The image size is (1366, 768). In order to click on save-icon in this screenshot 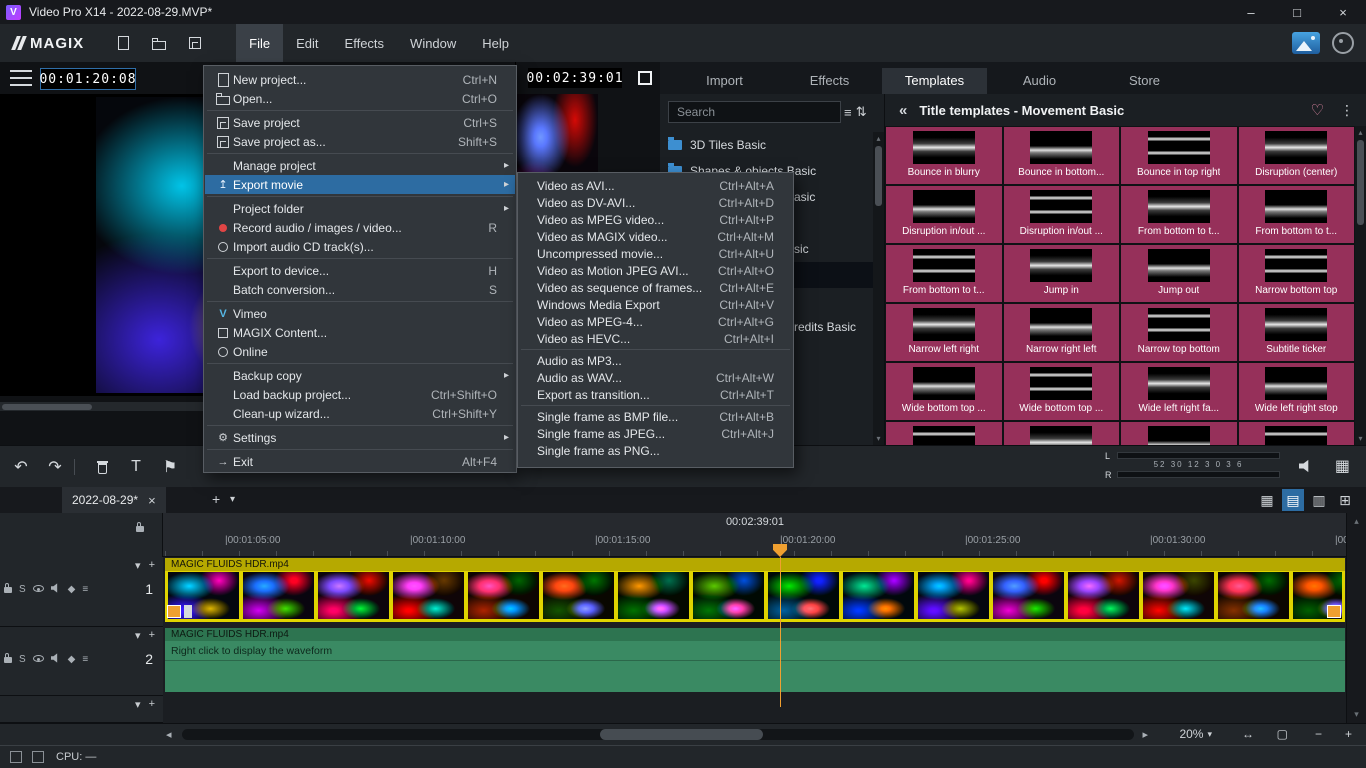, I will do `click(195, 43)`.